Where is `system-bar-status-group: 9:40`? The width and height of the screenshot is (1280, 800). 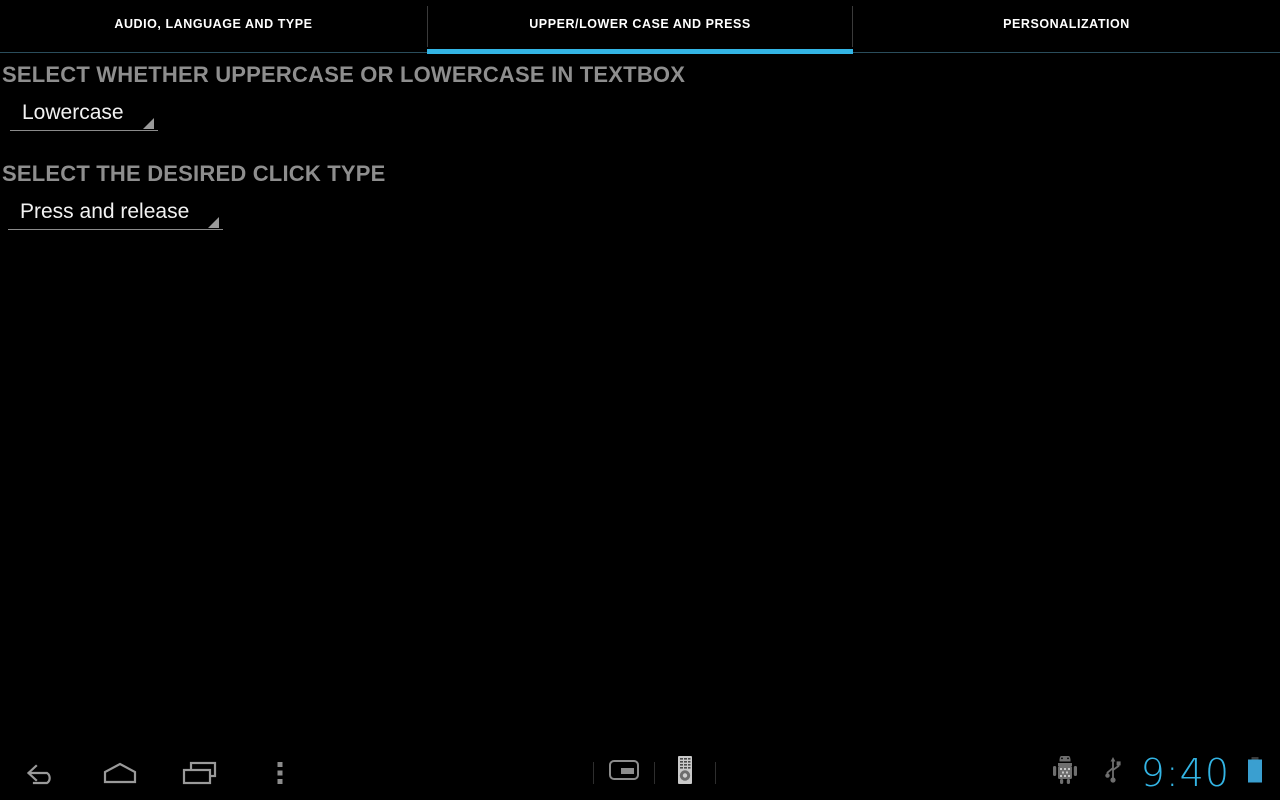
system-bar-status-group: 9:40 is located at coordinates (1156, 772).